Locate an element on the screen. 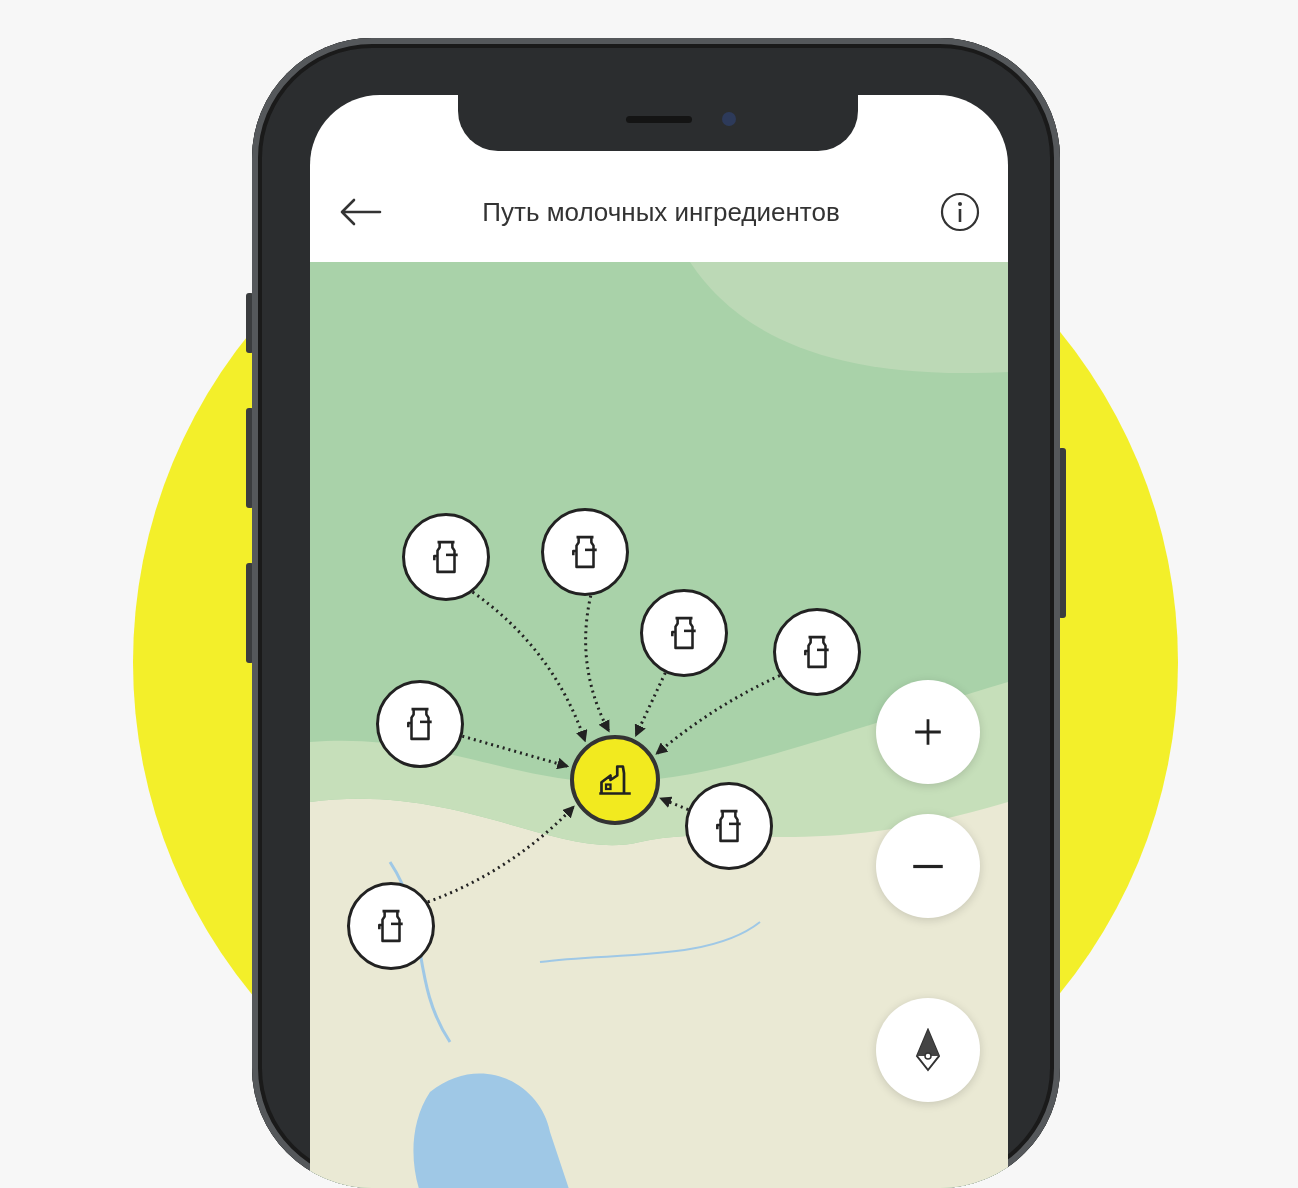 The image size is (1298, 1188). back-arrow-icon is located at coordinates (360, 212).